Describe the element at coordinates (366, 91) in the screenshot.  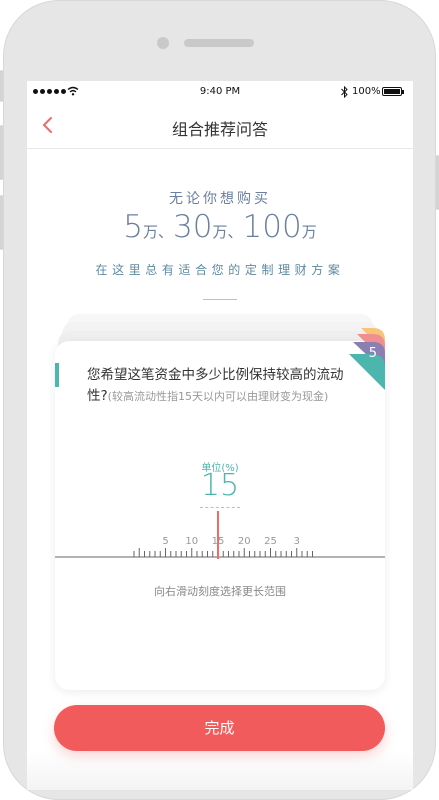
I see `battery-percentage: 100%` at that location.